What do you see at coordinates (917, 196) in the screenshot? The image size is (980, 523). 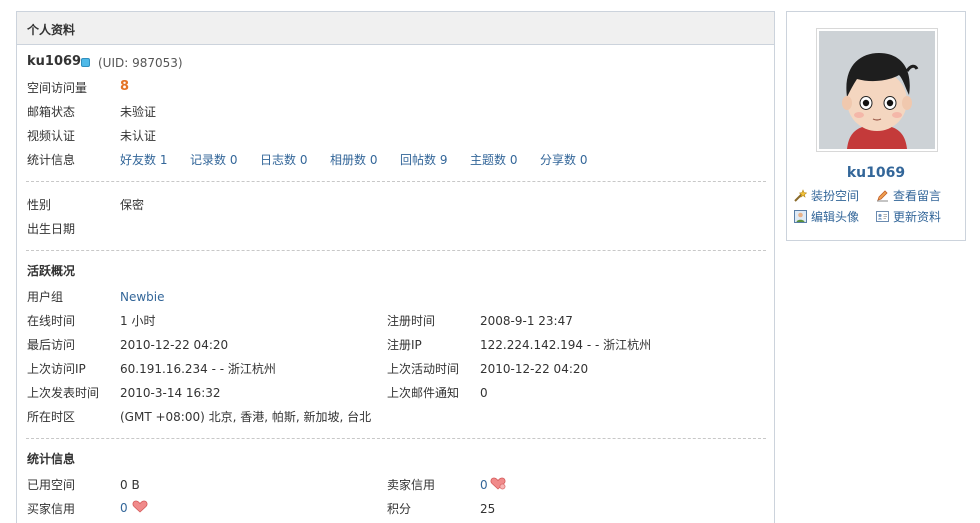 I see `view-messages-label: 查看留言` at bounding box center [917, 196].